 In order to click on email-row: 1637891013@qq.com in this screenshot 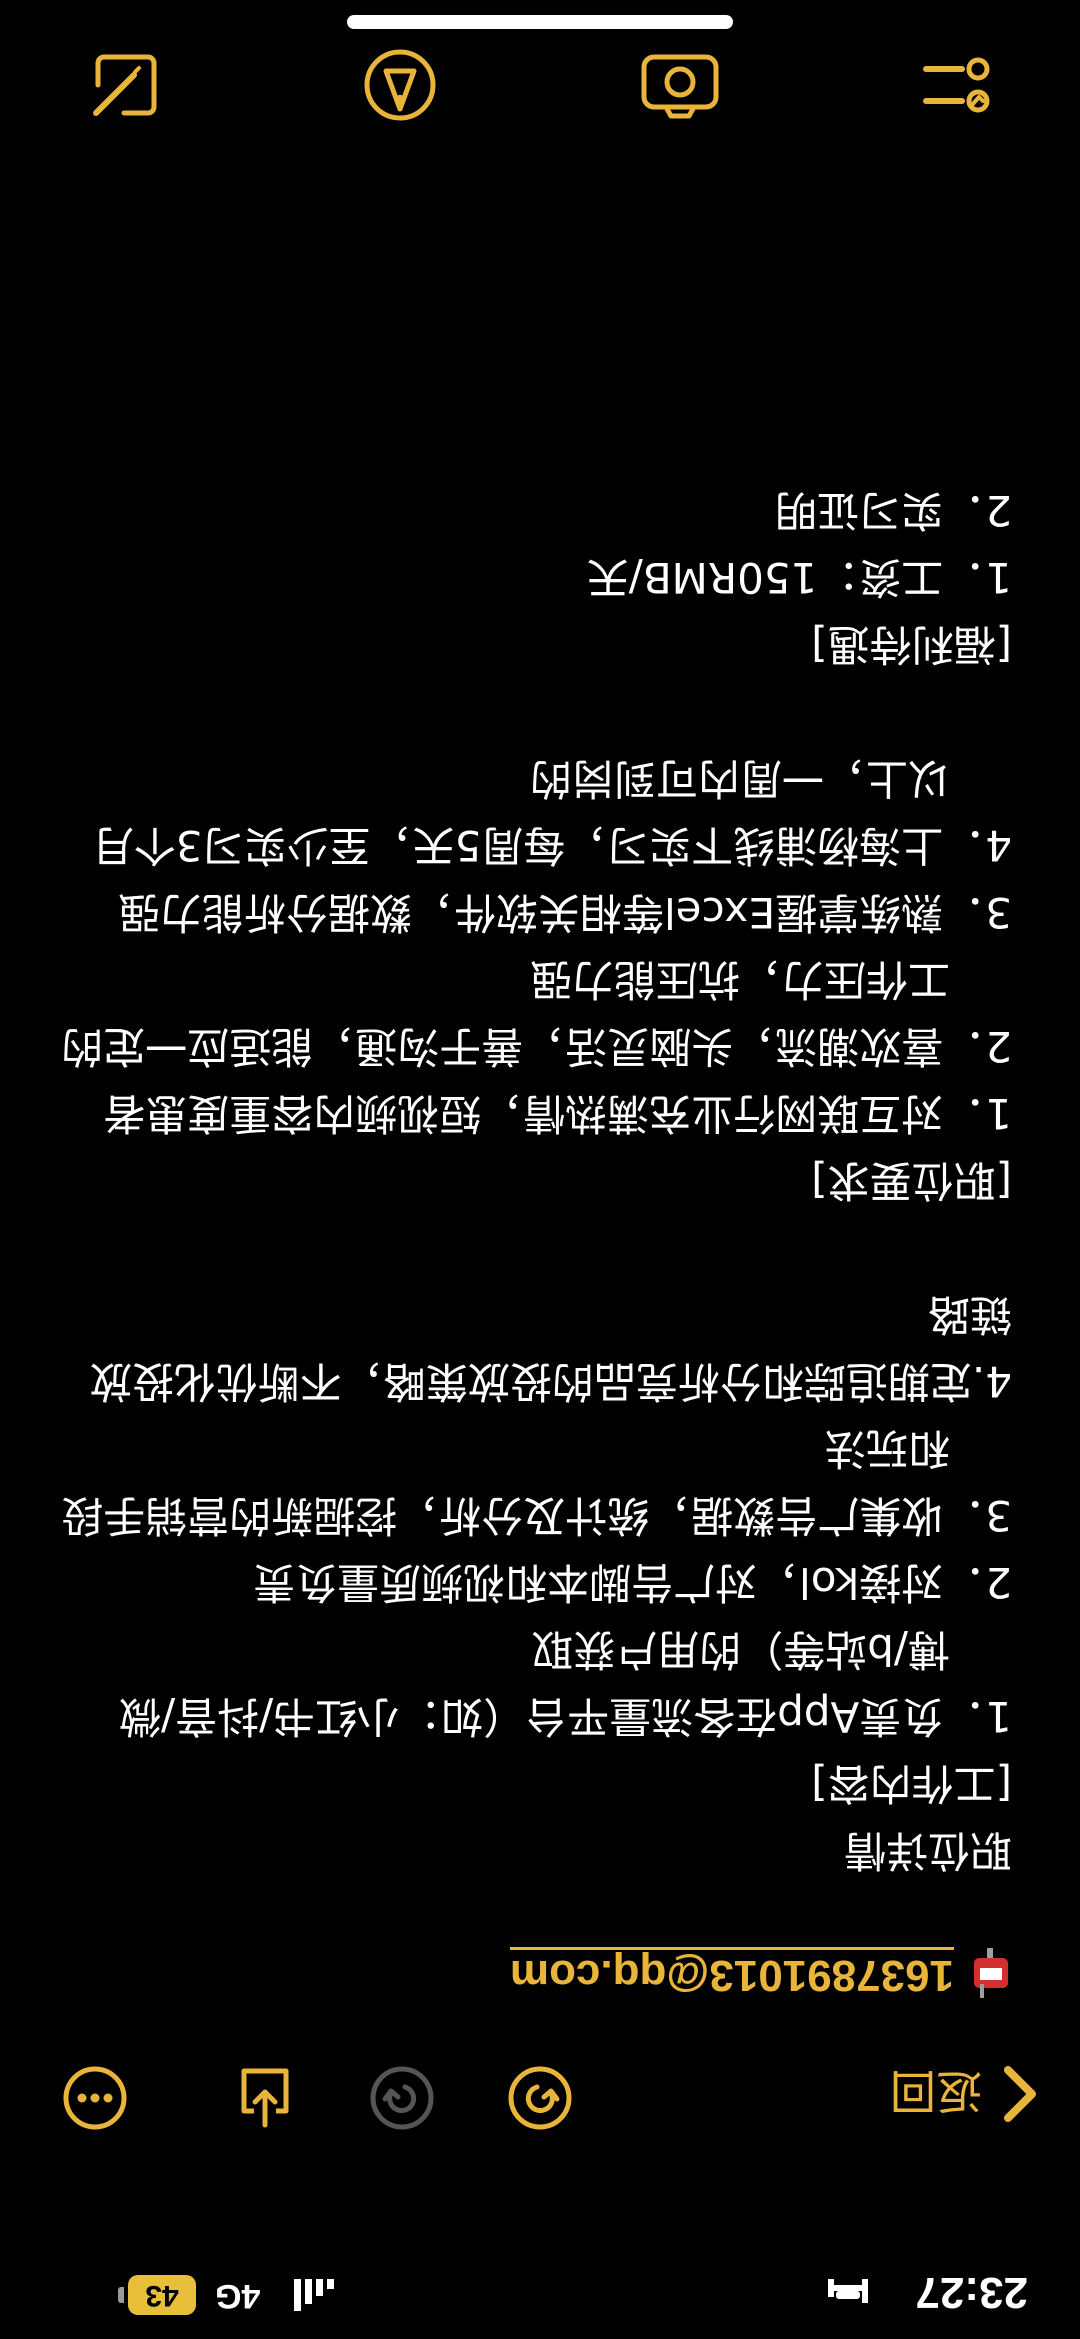, I will do `click(760, 1974)`.